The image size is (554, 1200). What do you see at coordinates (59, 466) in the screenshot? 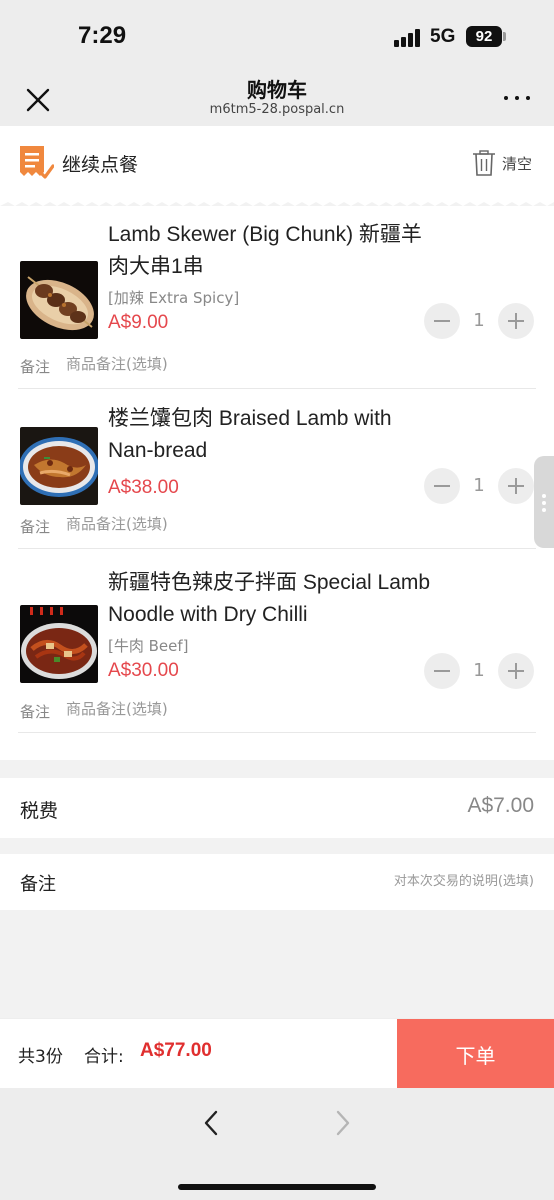
I see `item-image-braised-lamb` at bounding box center [59, 466].